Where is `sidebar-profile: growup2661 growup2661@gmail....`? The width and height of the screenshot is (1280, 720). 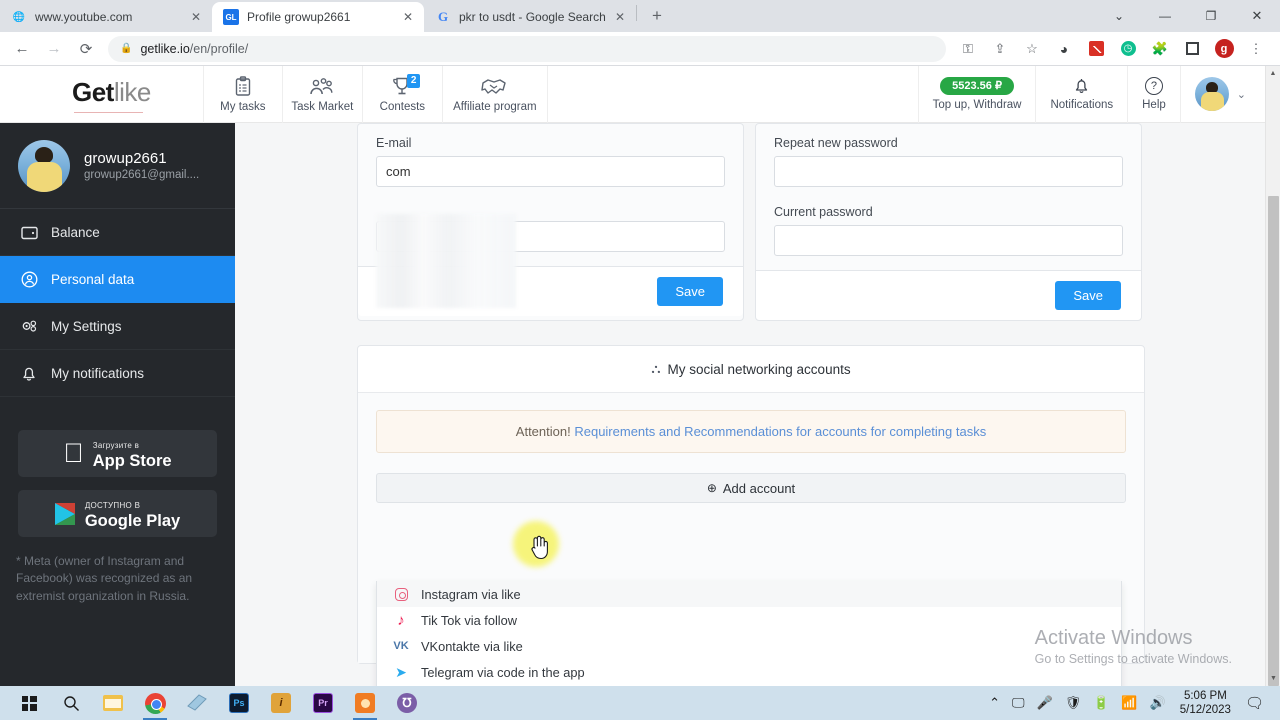
sidebar-profile: growup2661 growup2661@gmail.... is located at coordinates (117, 166).